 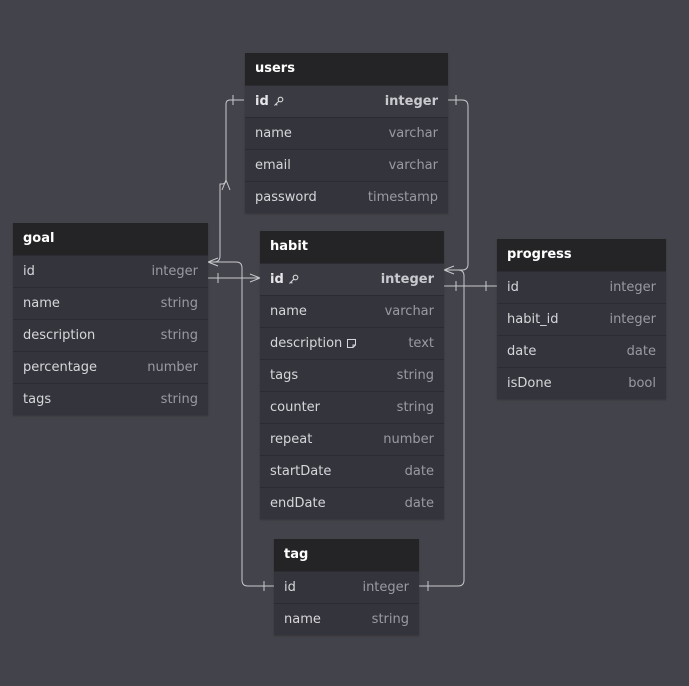 What do you see at coordinates (421, 343) in the screenshot?
I see `field-type: text` at bounding box center [421, 343].